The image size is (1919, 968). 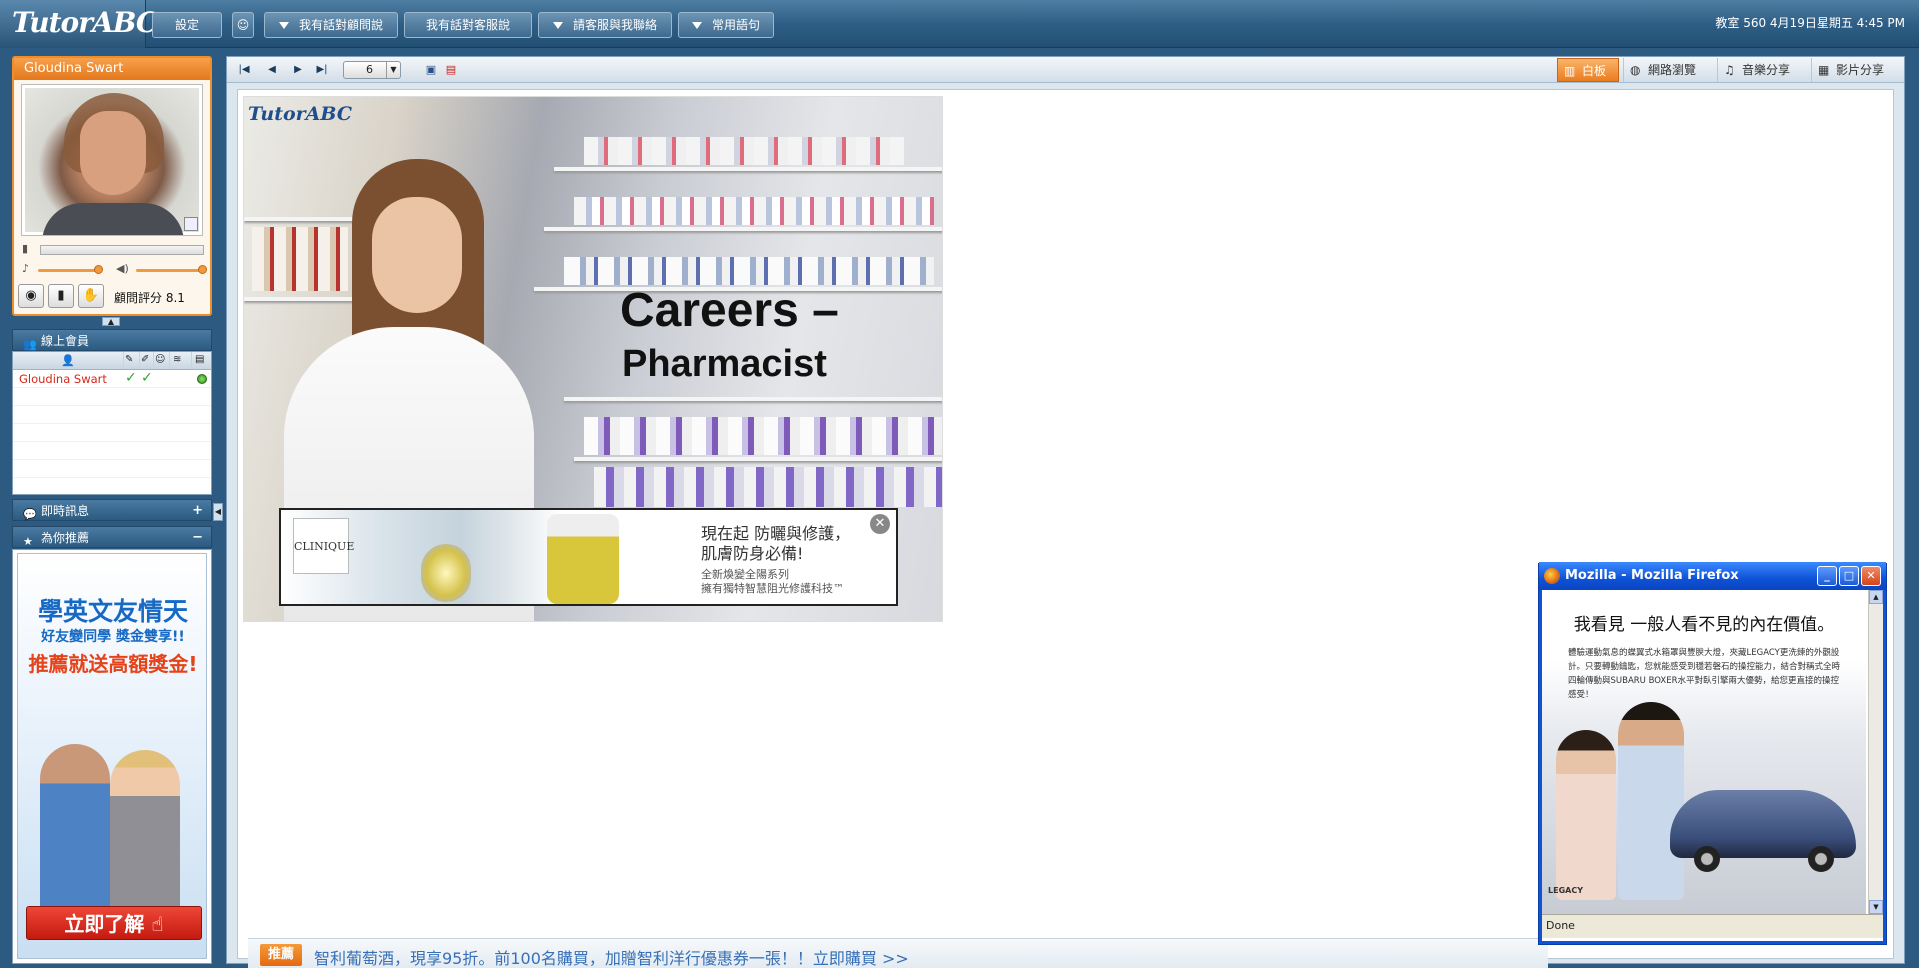 What do you see at coordinates (340, 25) in the screenshot?
I see `talk-consultant-label: 我有話對顧問說` at bounding box center [340, 25].